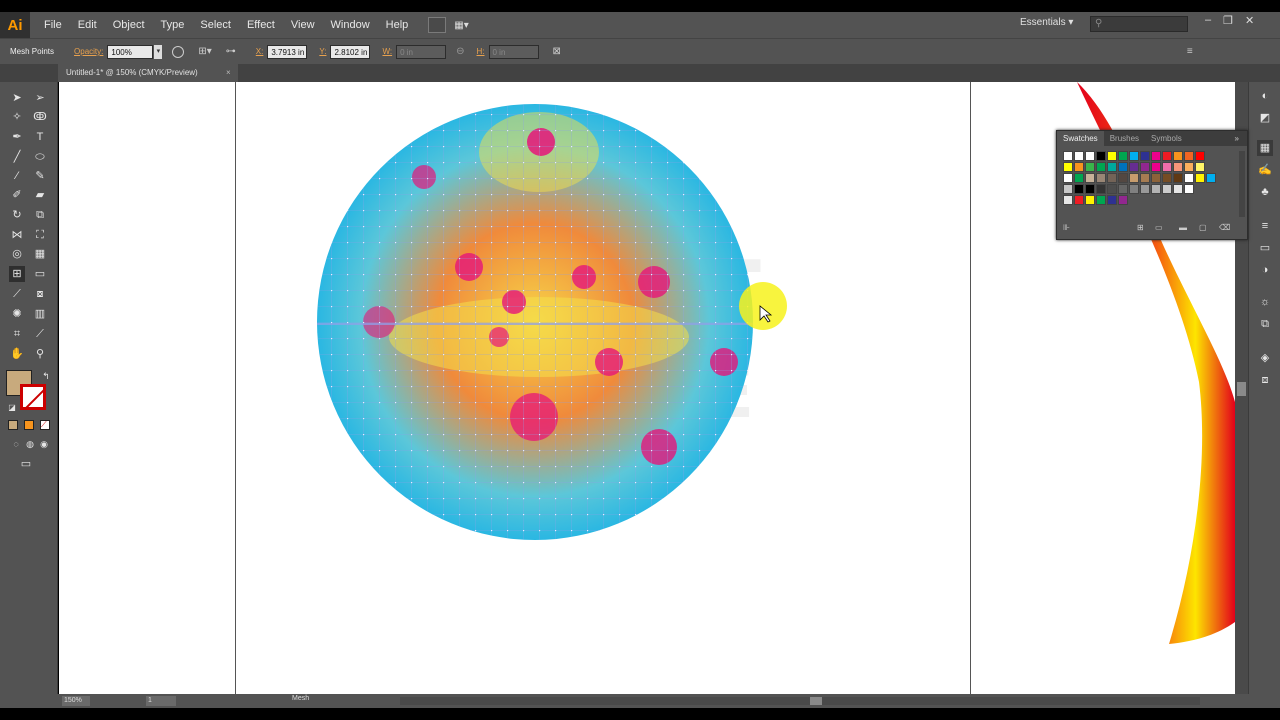 The width and height of the screenshot is (1280, 720). I want to click on menu-object: Object, so click(129, 25).